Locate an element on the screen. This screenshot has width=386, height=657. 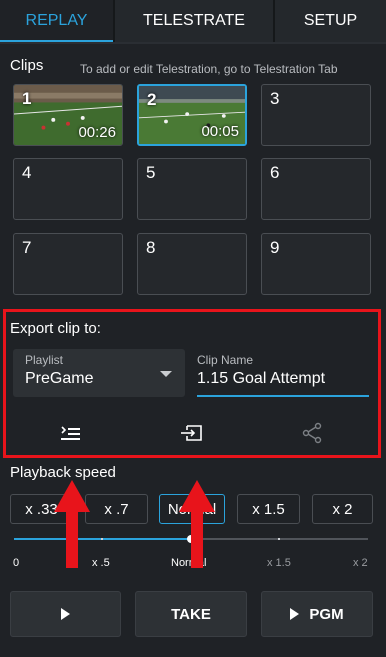
clip-slot-5: 5 is located at coordinates (192, 189).